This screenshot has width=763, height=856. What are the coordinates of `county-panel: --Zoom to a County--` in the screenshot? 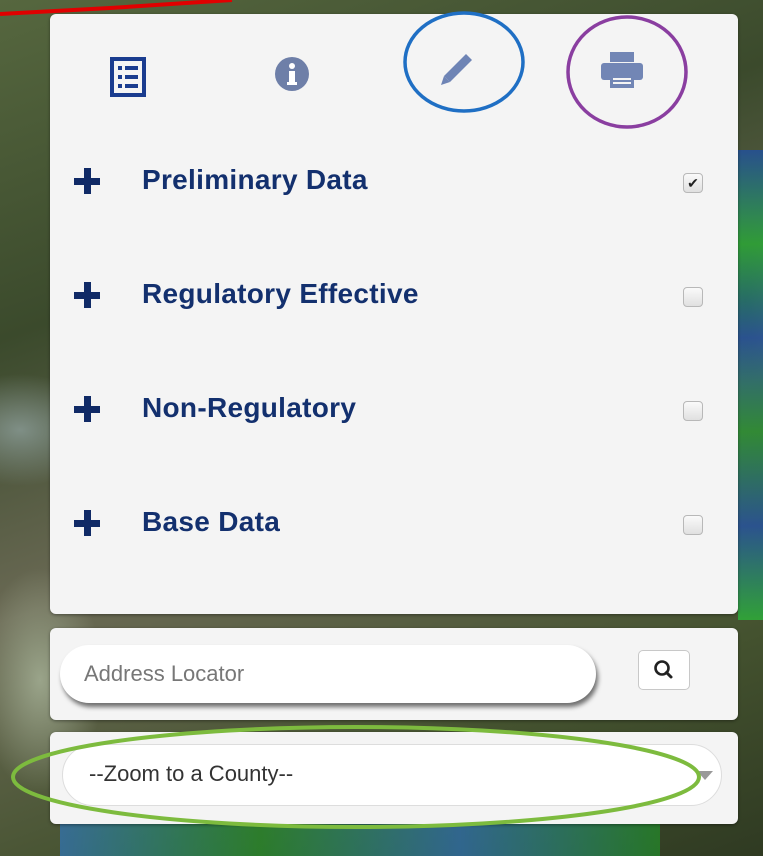 It's located at (394, 778).